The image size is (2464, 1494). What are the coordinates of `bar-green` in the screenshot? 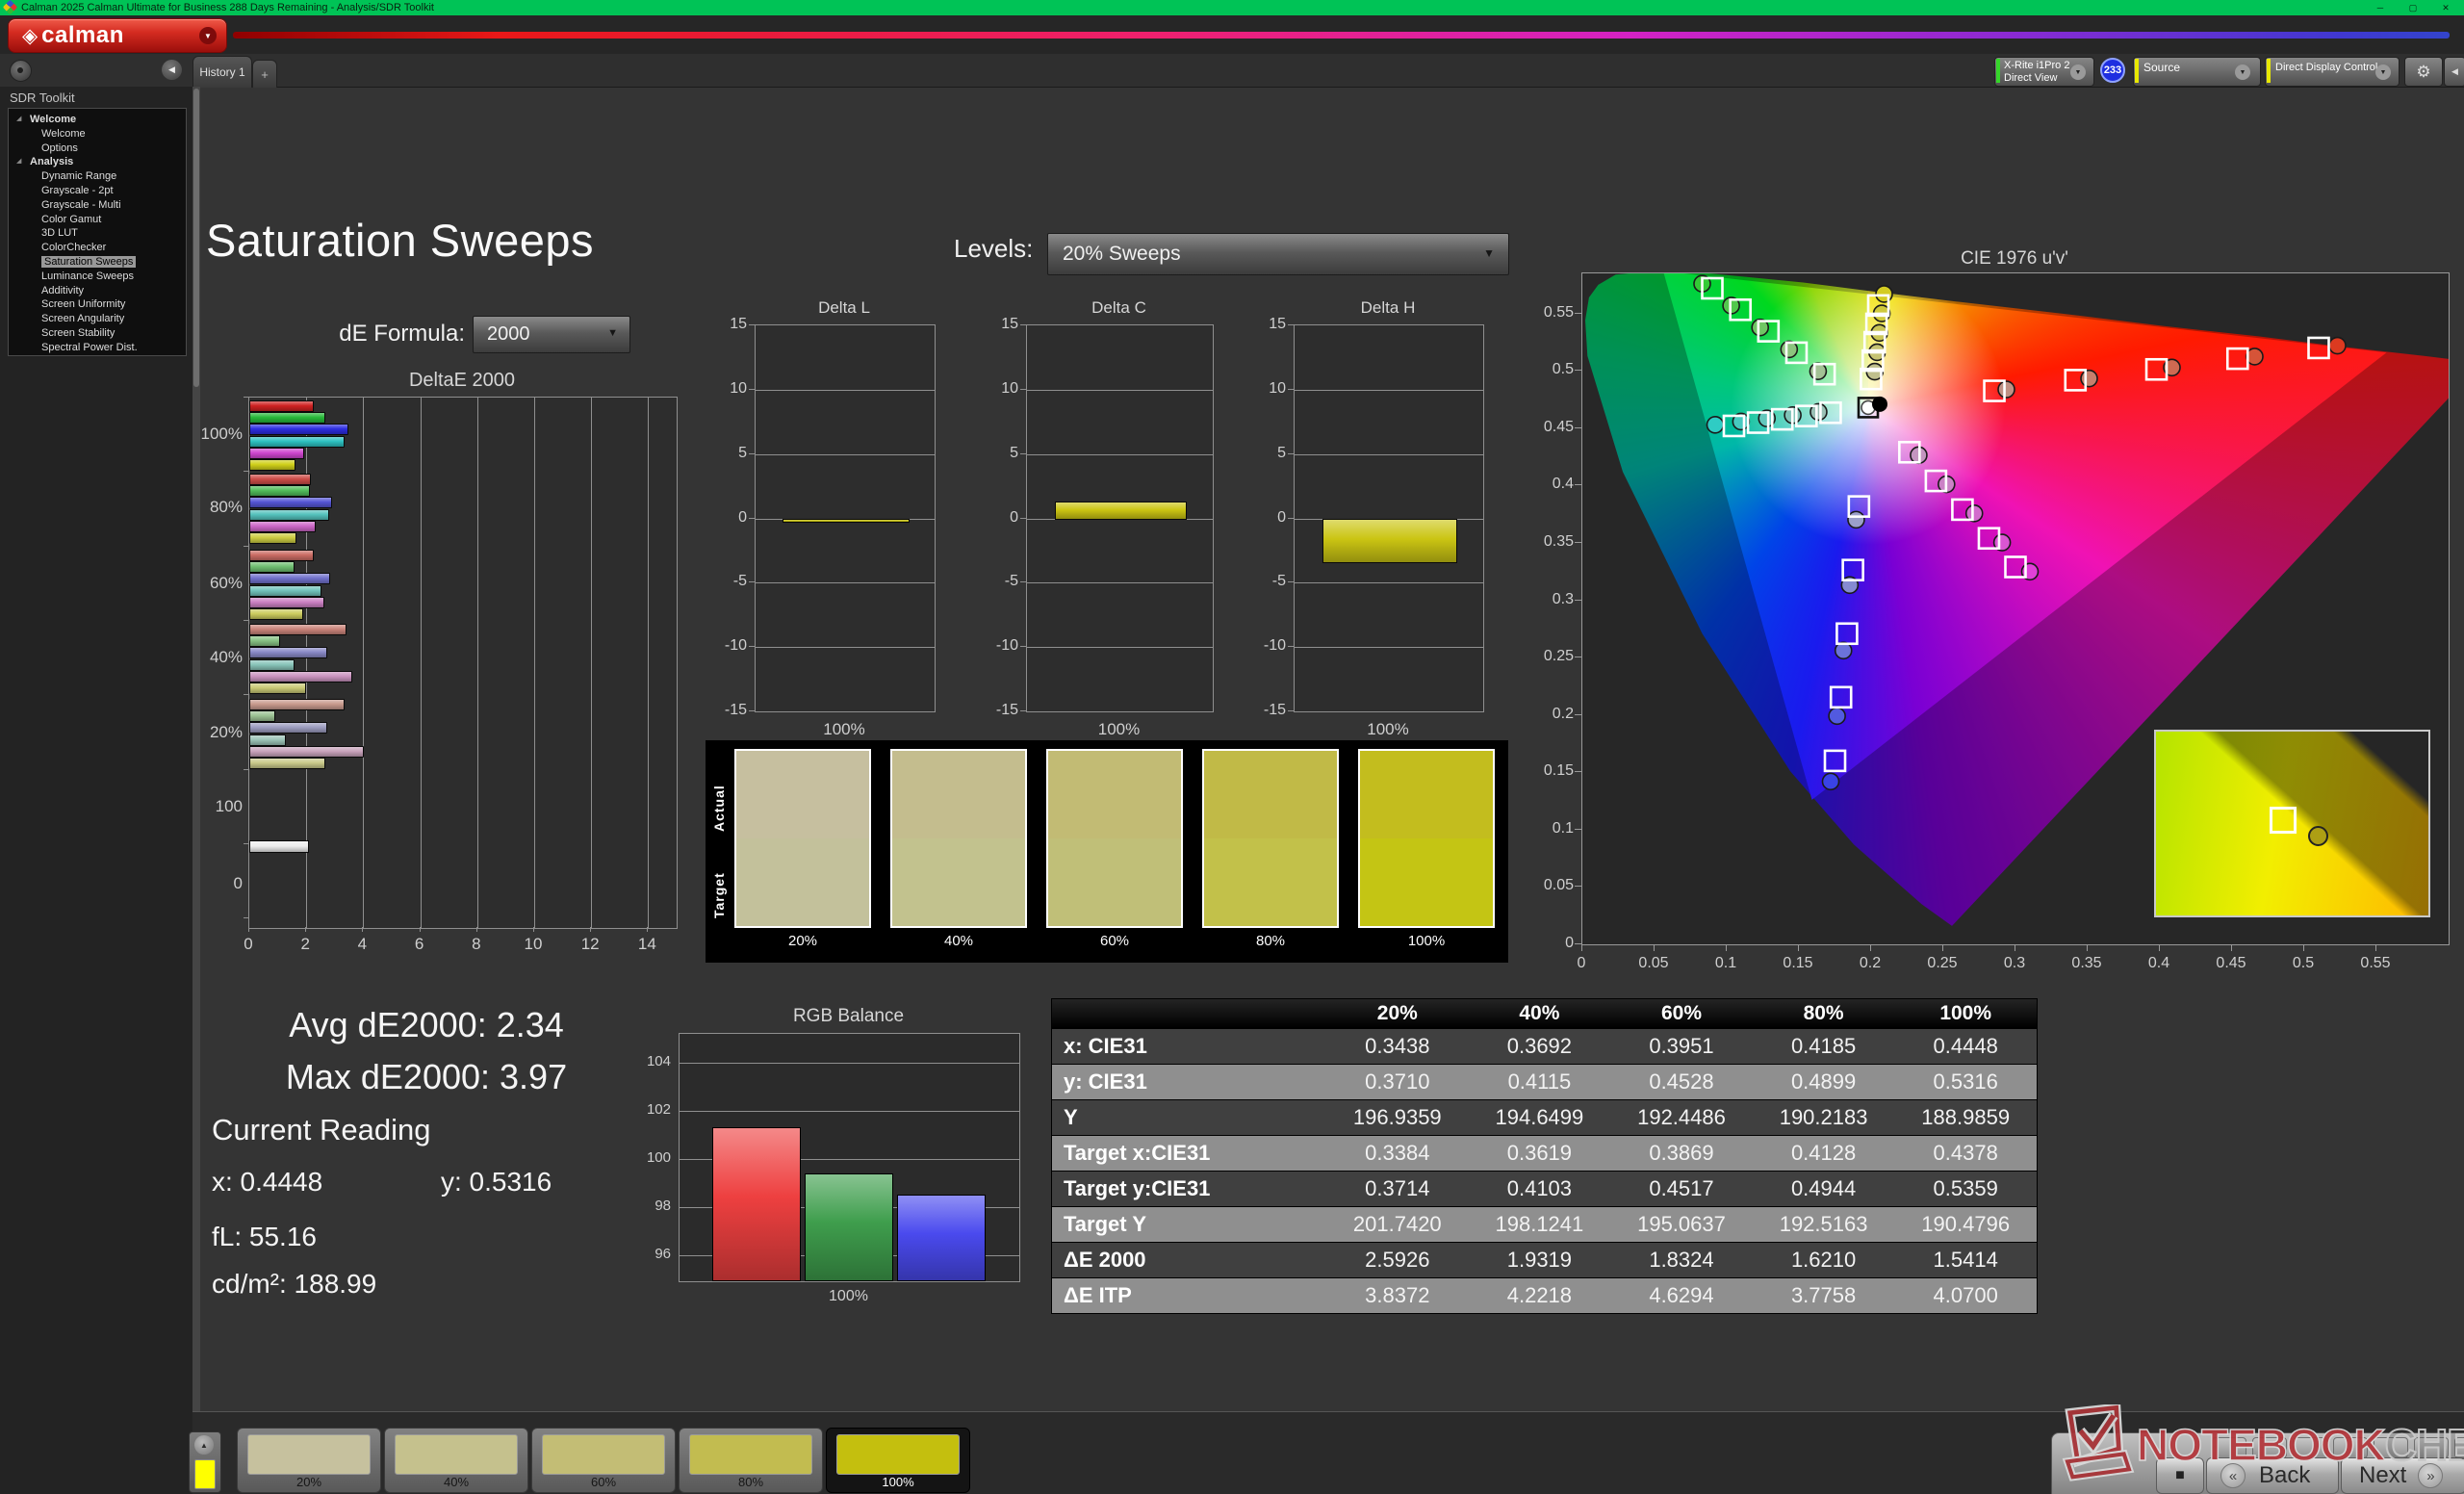 It's located at (849, 1226).